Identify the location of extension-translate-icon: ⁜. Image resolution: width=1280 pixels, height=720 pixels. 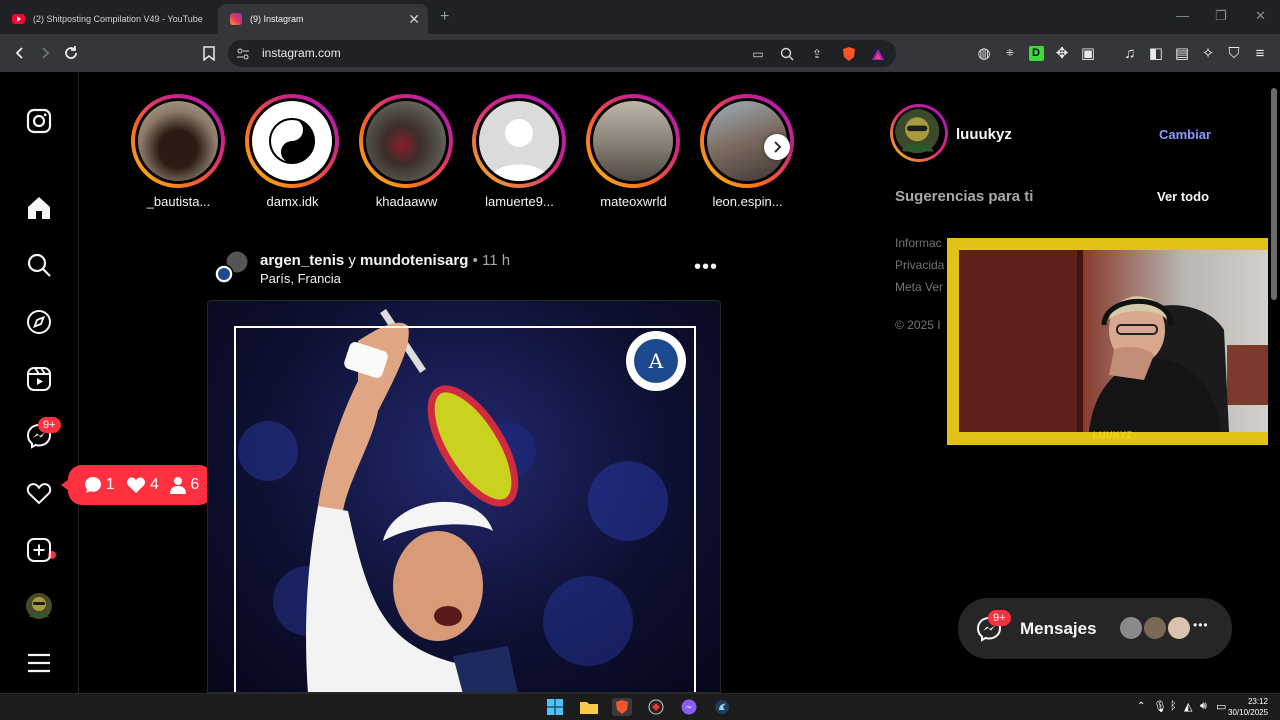
(1010, 53).